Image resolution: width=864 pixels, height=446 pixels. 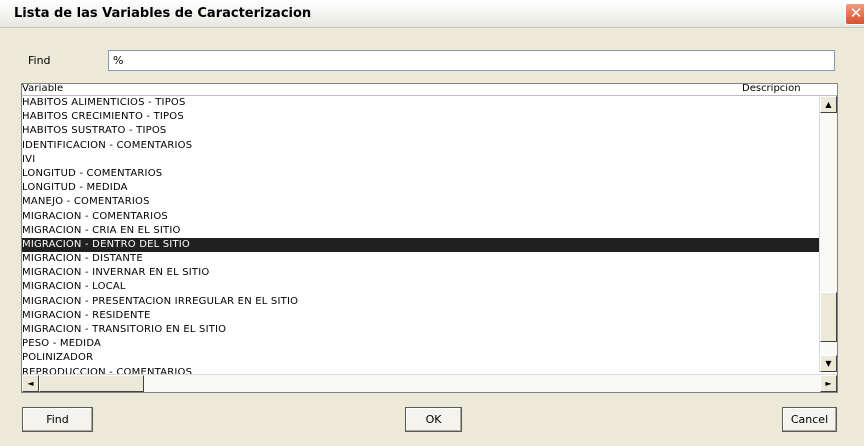 What do you see at coordinates (420, 160) in the screenshot?
I see `list-item: IVI` at bounding box center [420, 160].